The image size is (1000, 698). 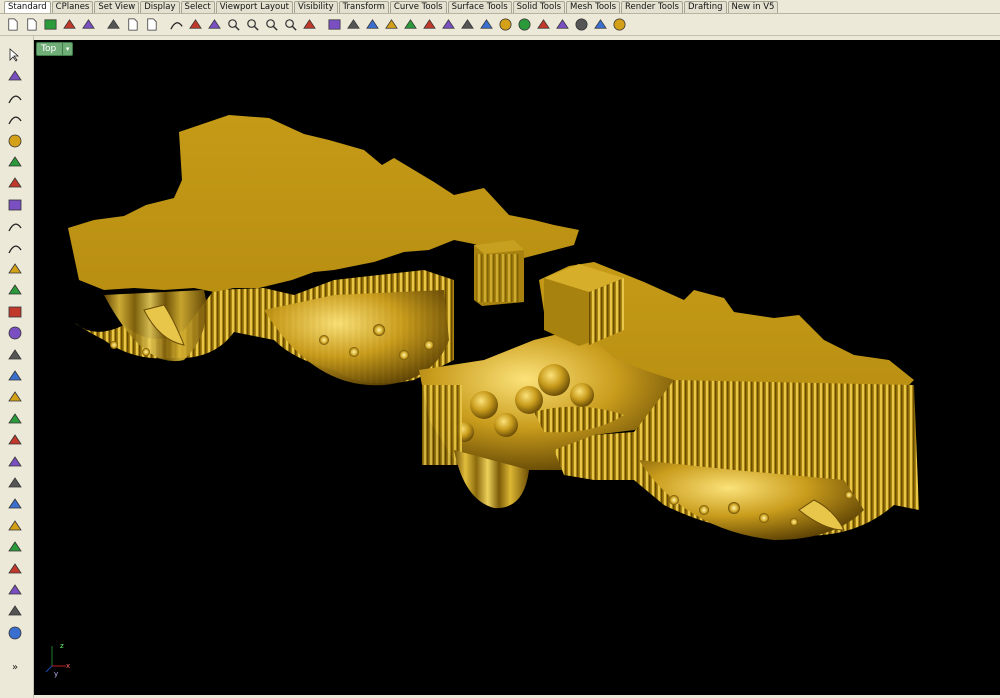 What do you see at coordinates (15, 419) in the screenshot?
I see `split-icon` at bounding box center [15, 419].